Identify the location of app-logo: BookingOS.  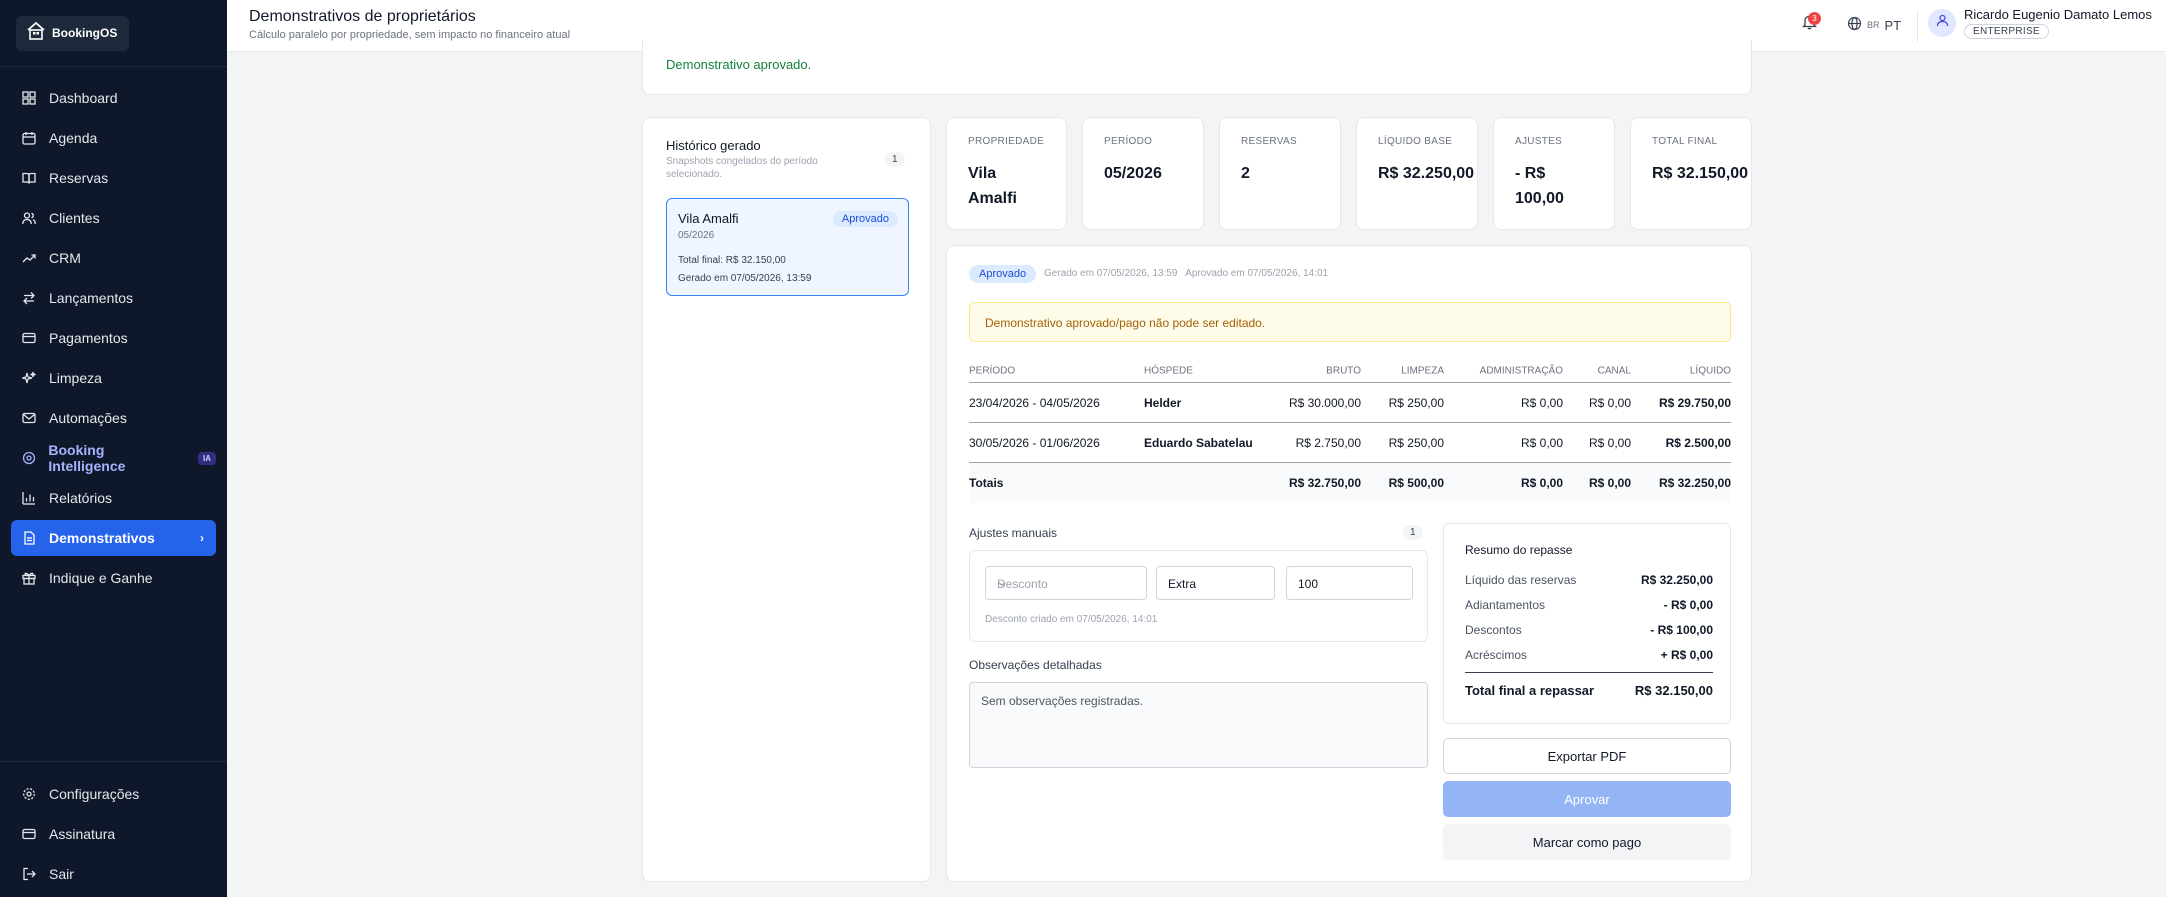
(73, 33).